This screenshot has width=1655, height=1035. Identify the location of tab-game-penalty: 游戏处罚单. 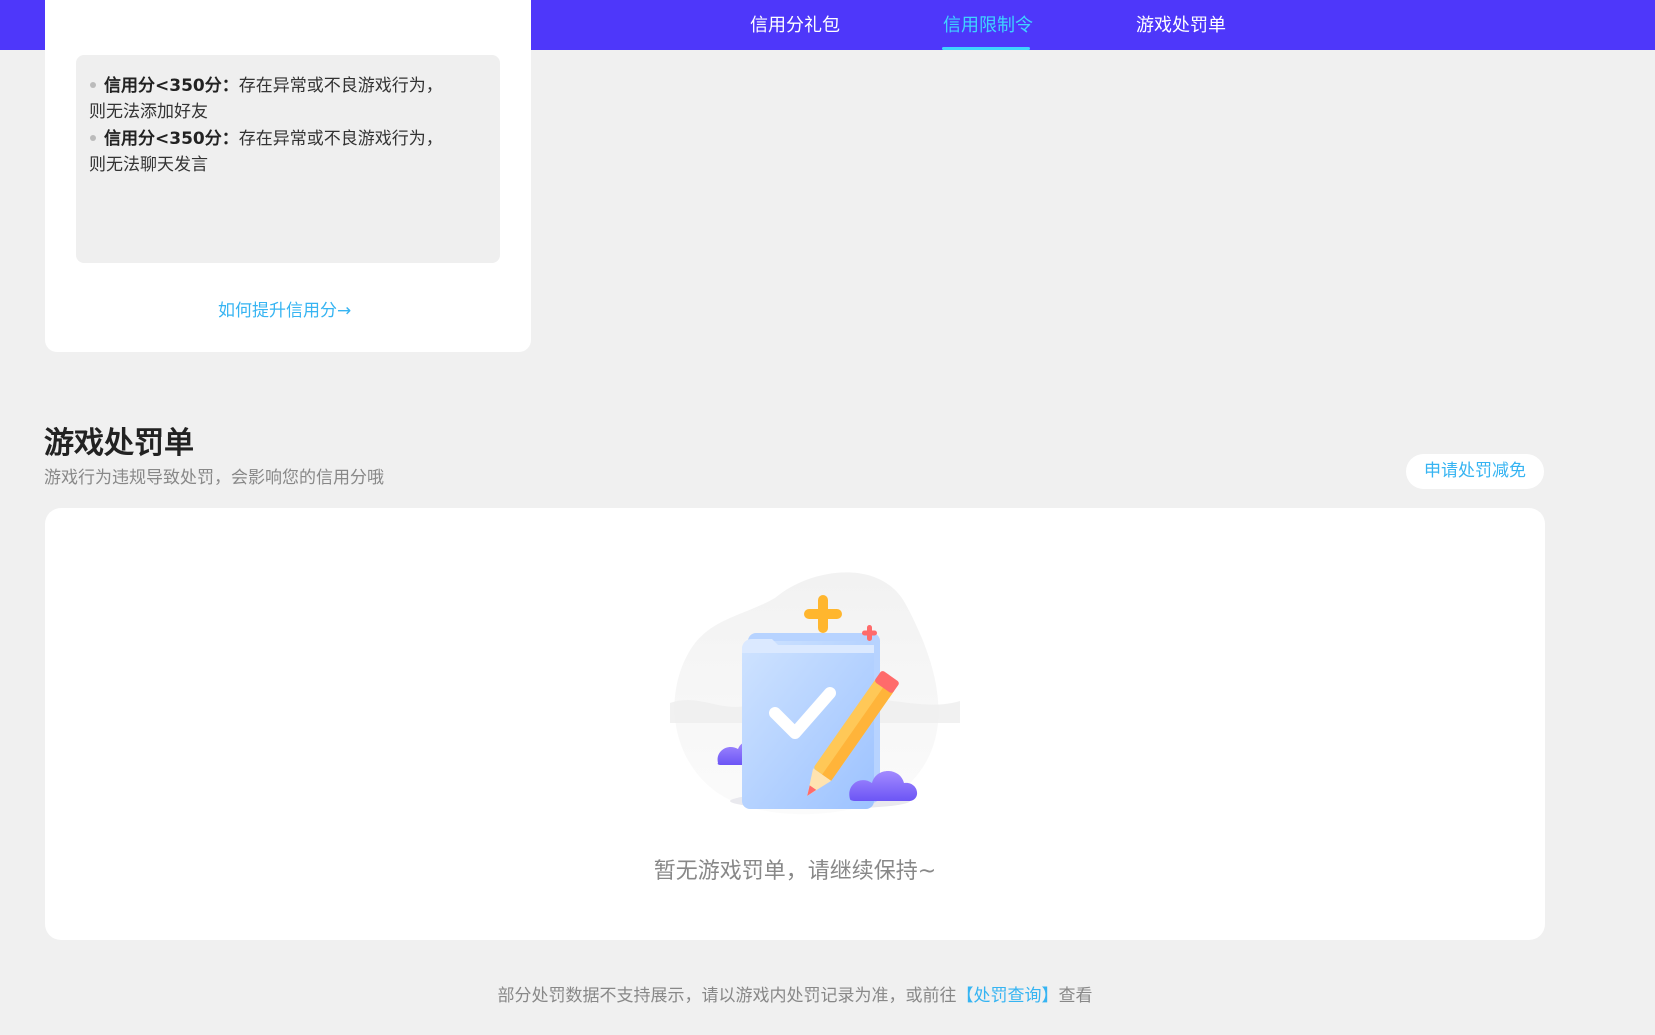
(1181, 24).